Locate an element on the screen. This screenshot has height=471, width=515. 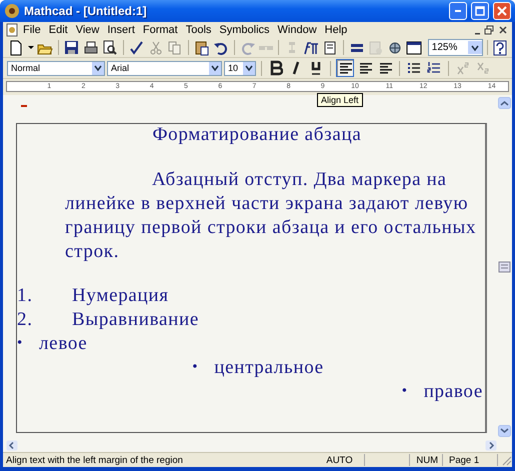
print-icon is located at coordinates (91, 48).